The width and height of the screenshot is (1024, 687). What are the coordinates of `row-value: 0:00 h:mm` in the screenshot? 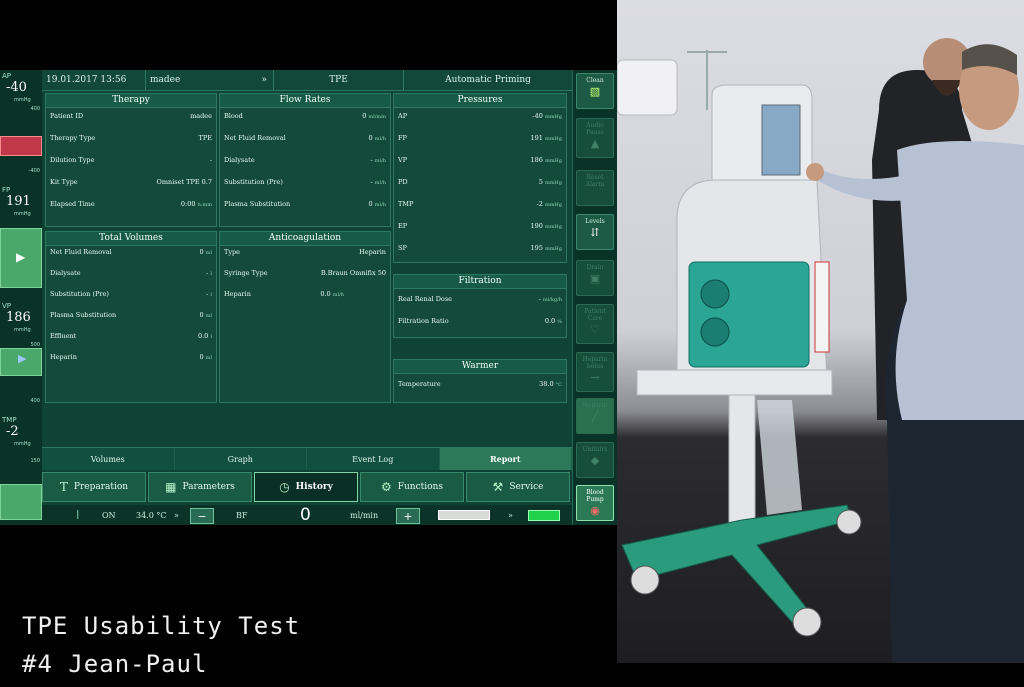 It's located at (196, 204).